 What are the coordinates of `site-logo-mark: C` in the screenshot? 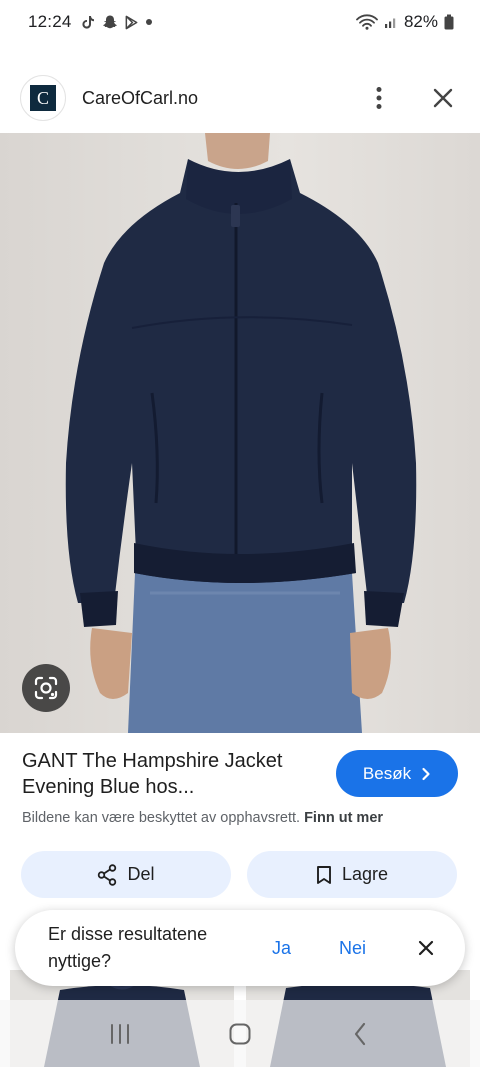 It's located at (43, 98).